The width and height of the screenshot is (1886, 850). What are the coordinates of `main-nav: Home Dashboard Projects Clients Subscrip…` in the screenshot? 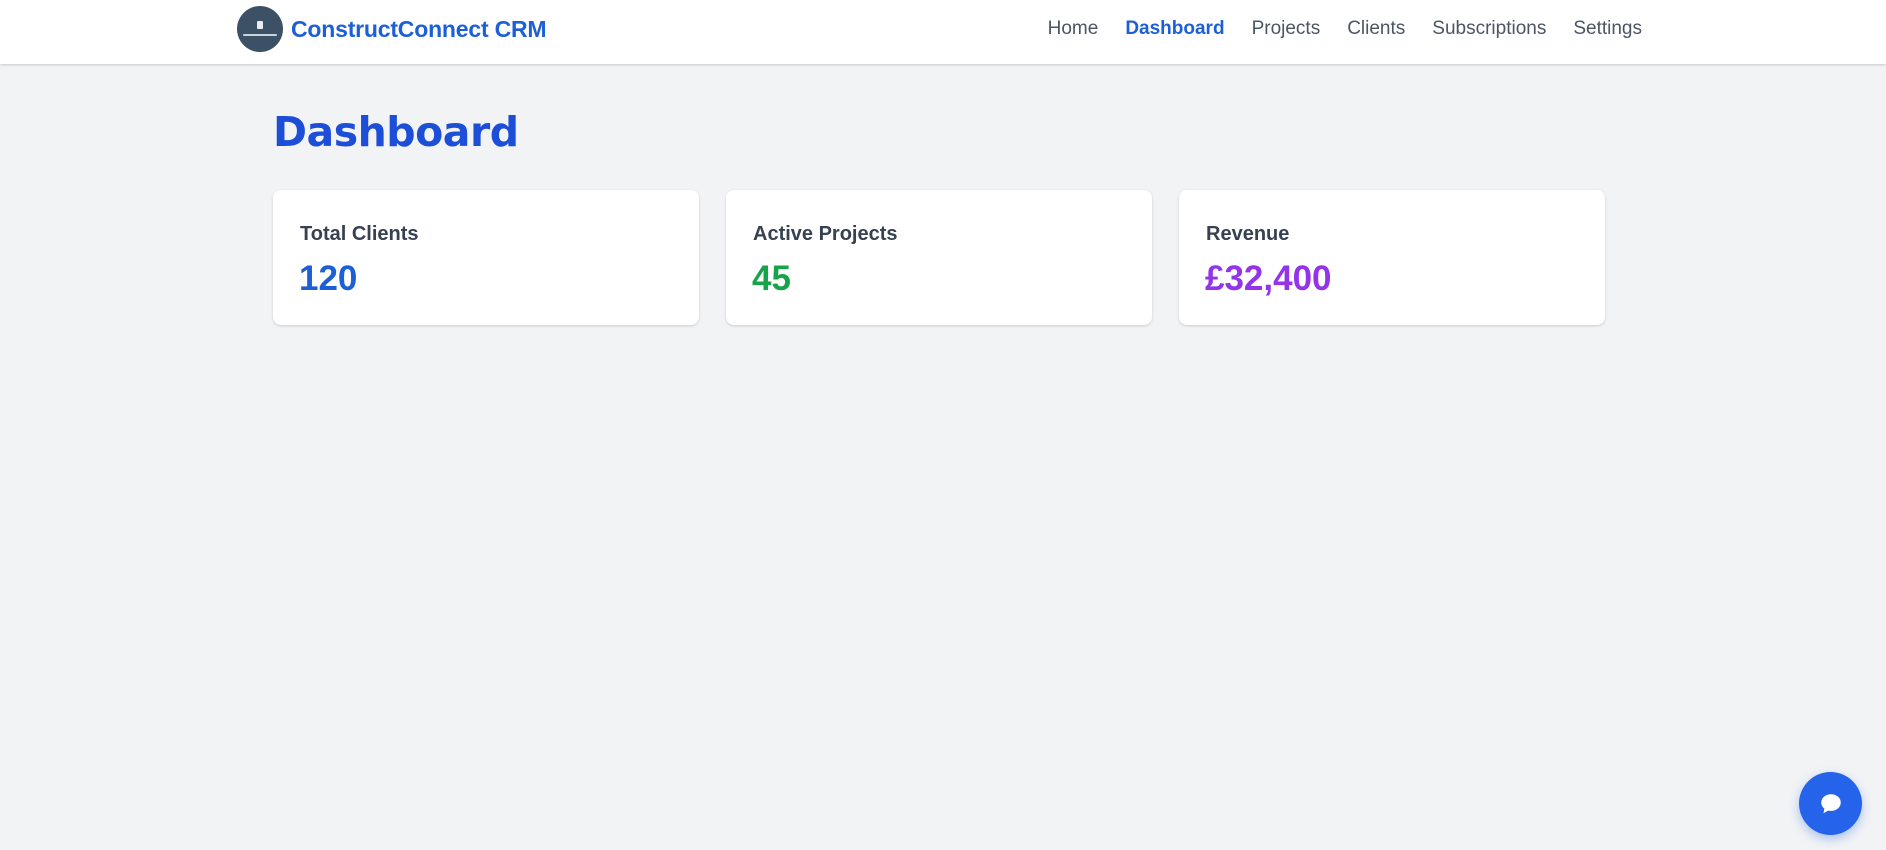 It's located at (1345, 29).